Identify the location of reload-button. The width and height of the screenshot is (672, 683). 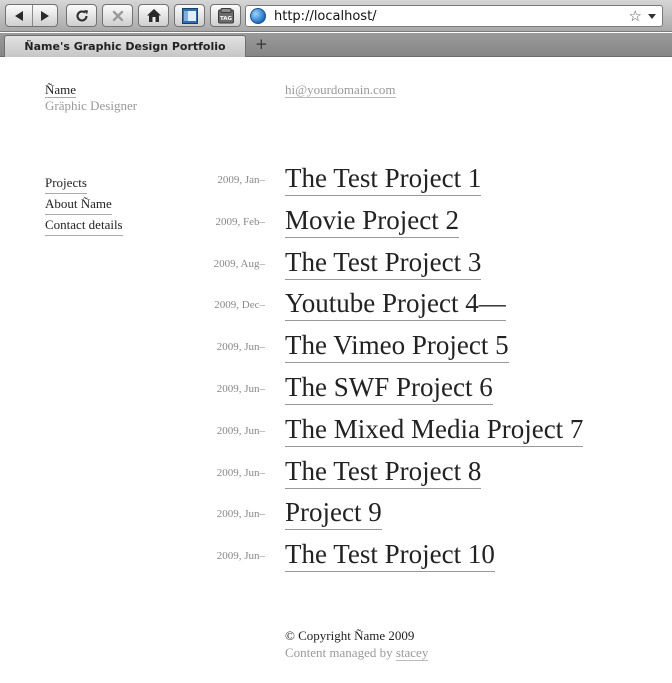
(81, 15).